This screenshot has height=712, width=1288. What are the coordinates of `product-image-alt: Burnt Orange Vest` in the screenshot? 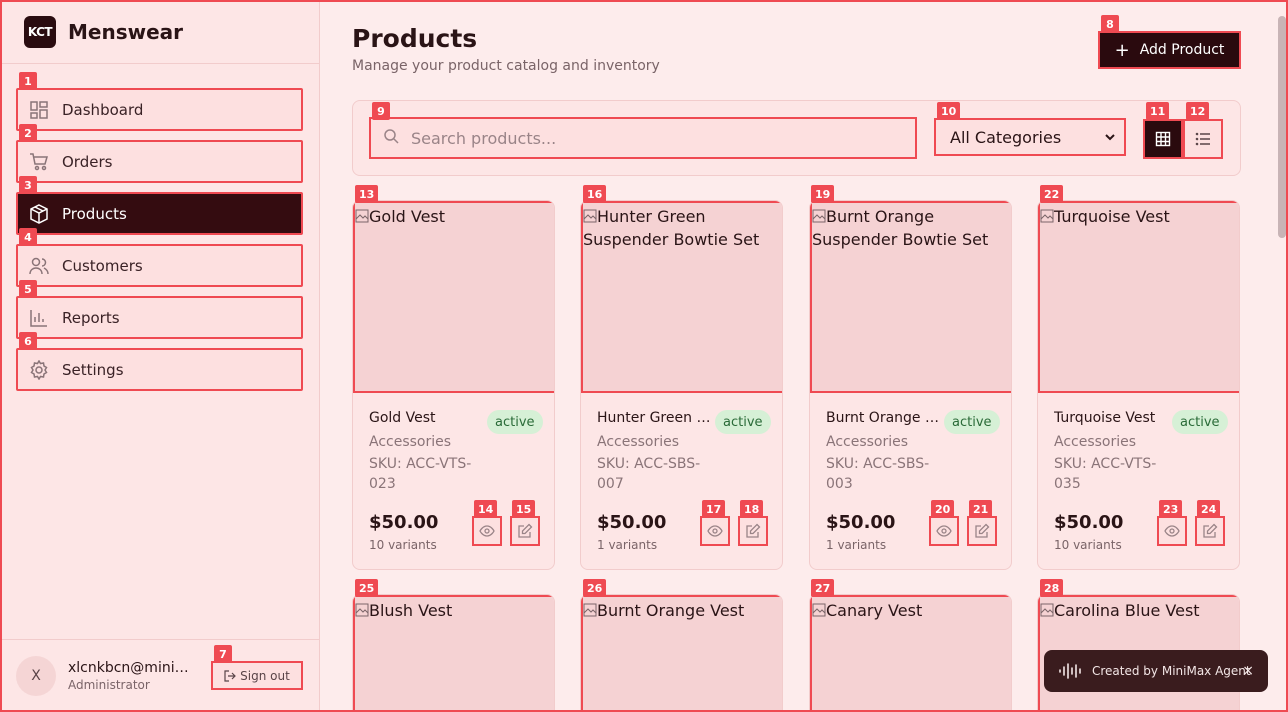 It's located at (671, 610).